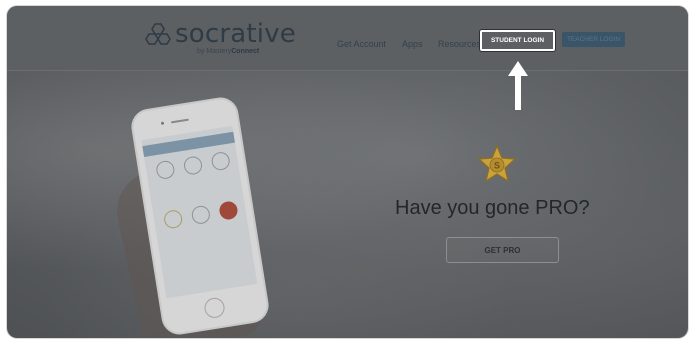  I want to click on phone-screen, so click(199, 212).